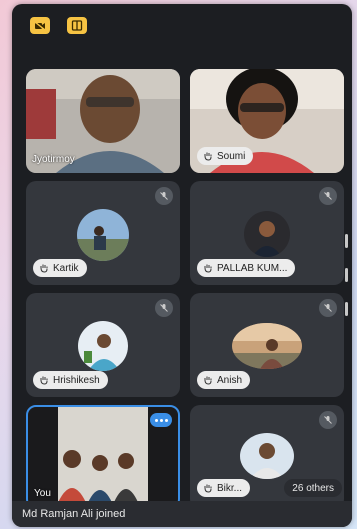 The width and height of the screenshot is (357, 529). Describe the element at coordinates (53, 159) in the screenshot. I see `participant-name: Jyotirmoy` at that location.